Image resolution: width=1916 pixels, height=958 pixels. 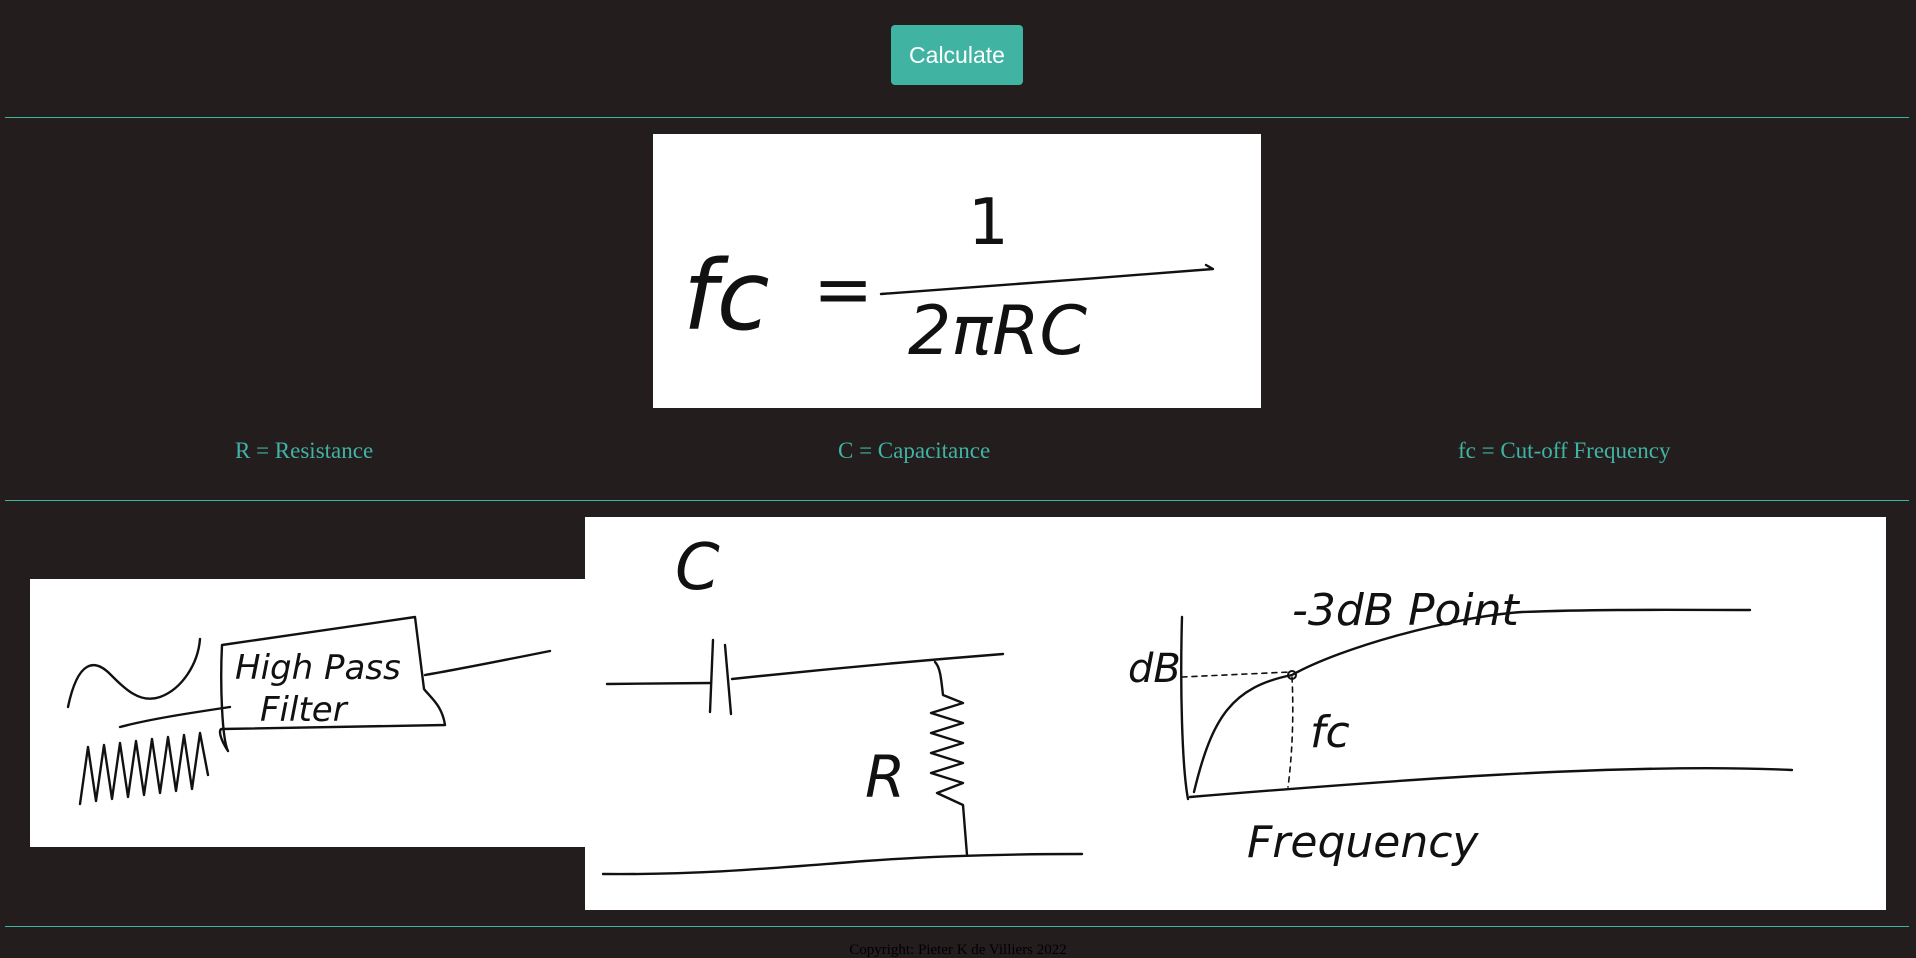 What do you see at coordinates (1406, 610) in the screenshot?
I see `minus-3db-point-label: -3dB Point` at bounding box center [1406, 610].